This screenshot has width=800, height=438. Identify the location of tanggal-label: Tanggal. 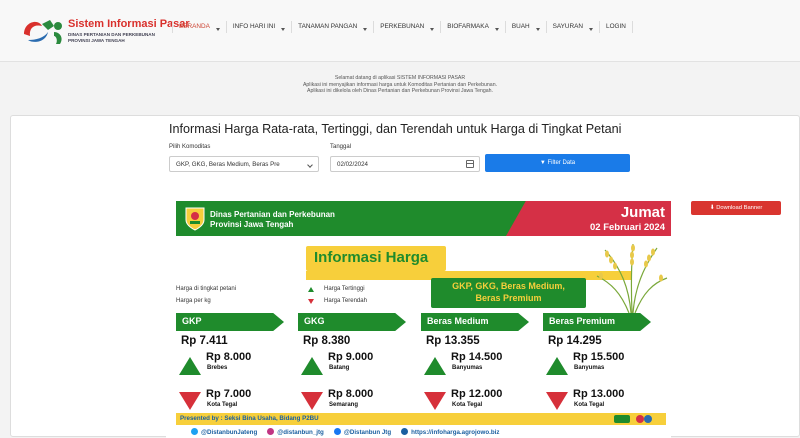
(341, 147).